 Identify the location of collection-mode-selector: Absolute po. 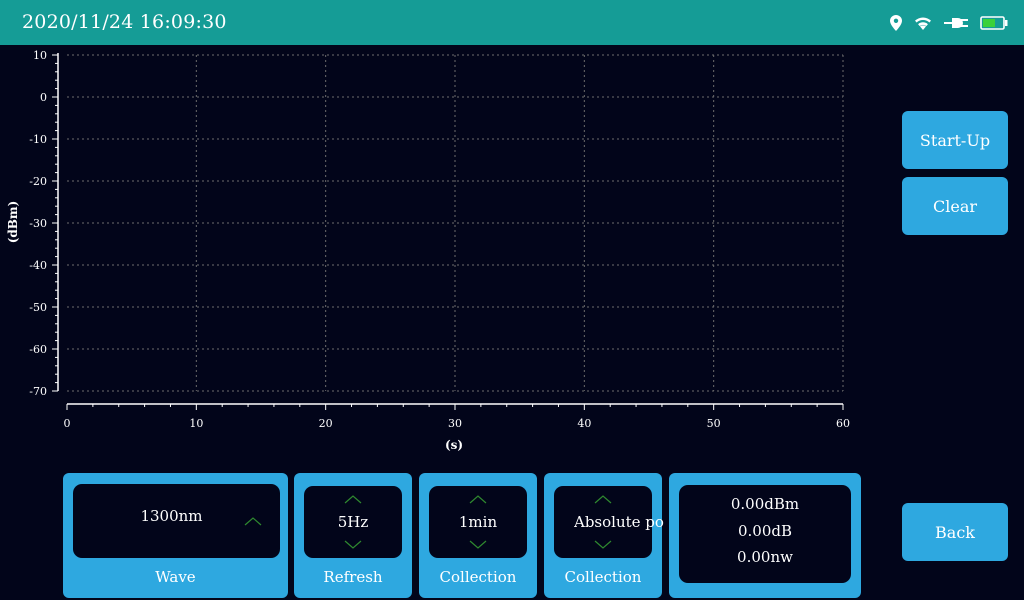
(609, 522).